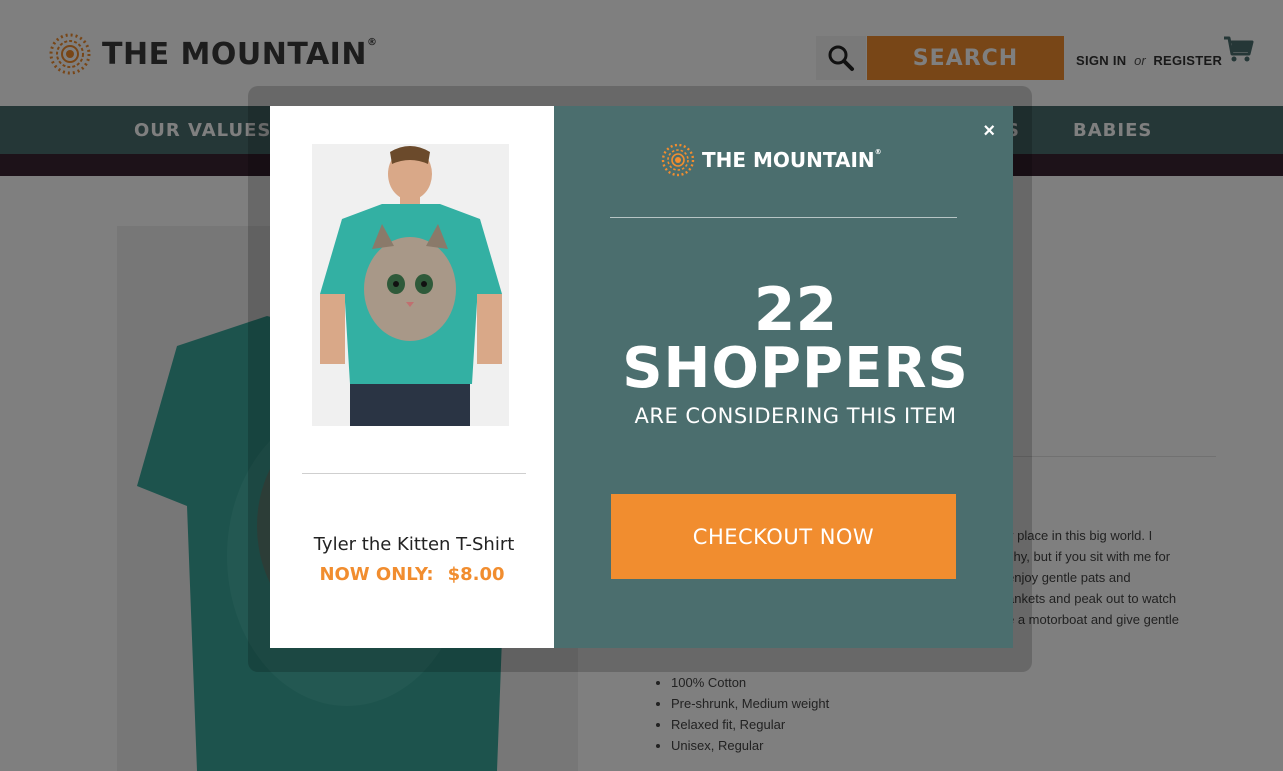 The image size is (1283, 771). I want to click on registered-mark: ®, so click(878, 152).